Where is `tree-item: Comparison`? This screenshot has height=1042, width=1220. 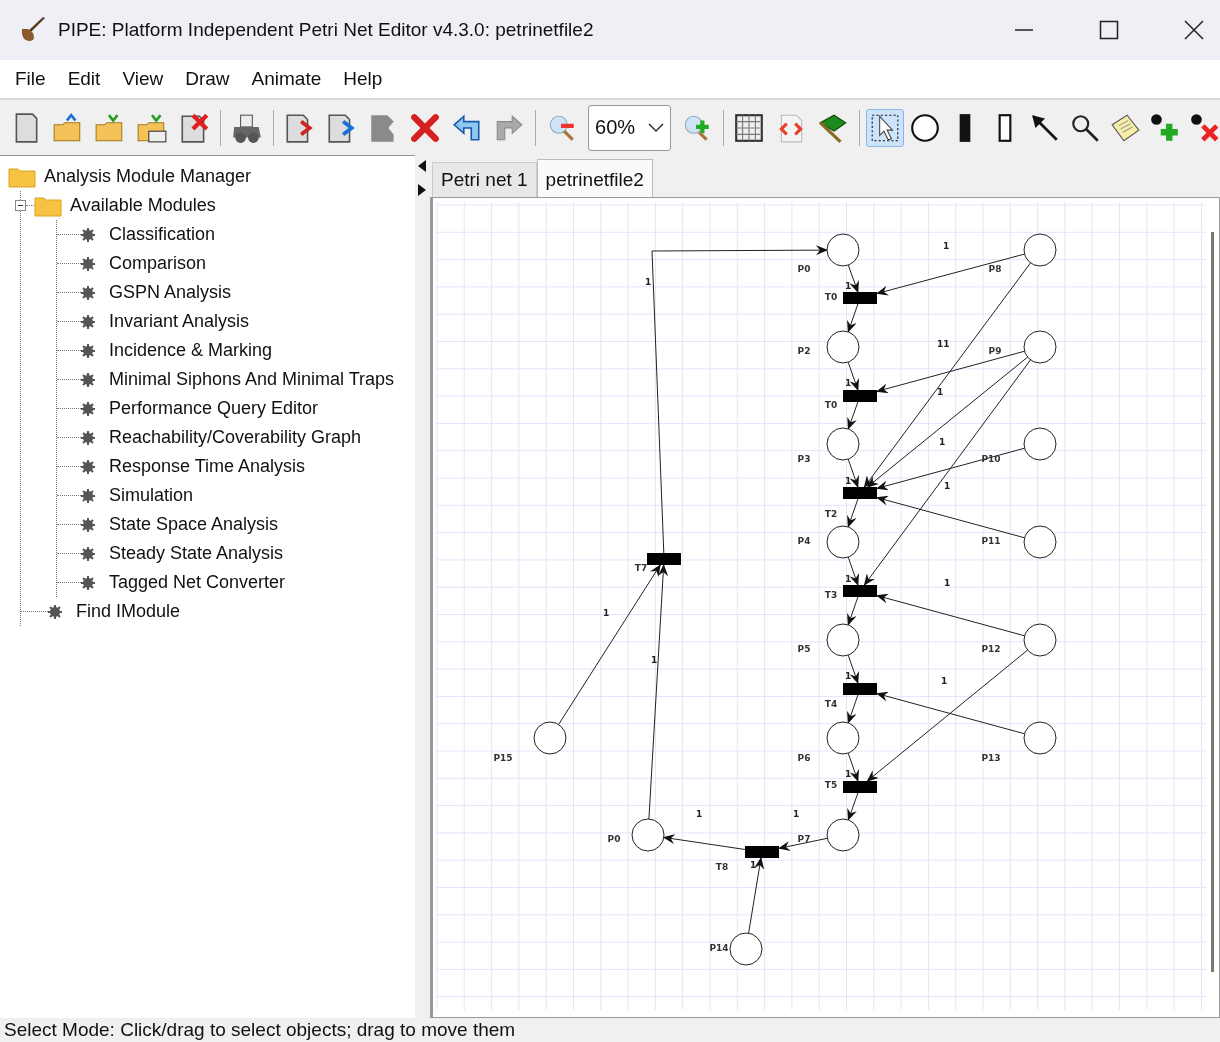
tree-item: Comparison is located at coordinates (158, 263).